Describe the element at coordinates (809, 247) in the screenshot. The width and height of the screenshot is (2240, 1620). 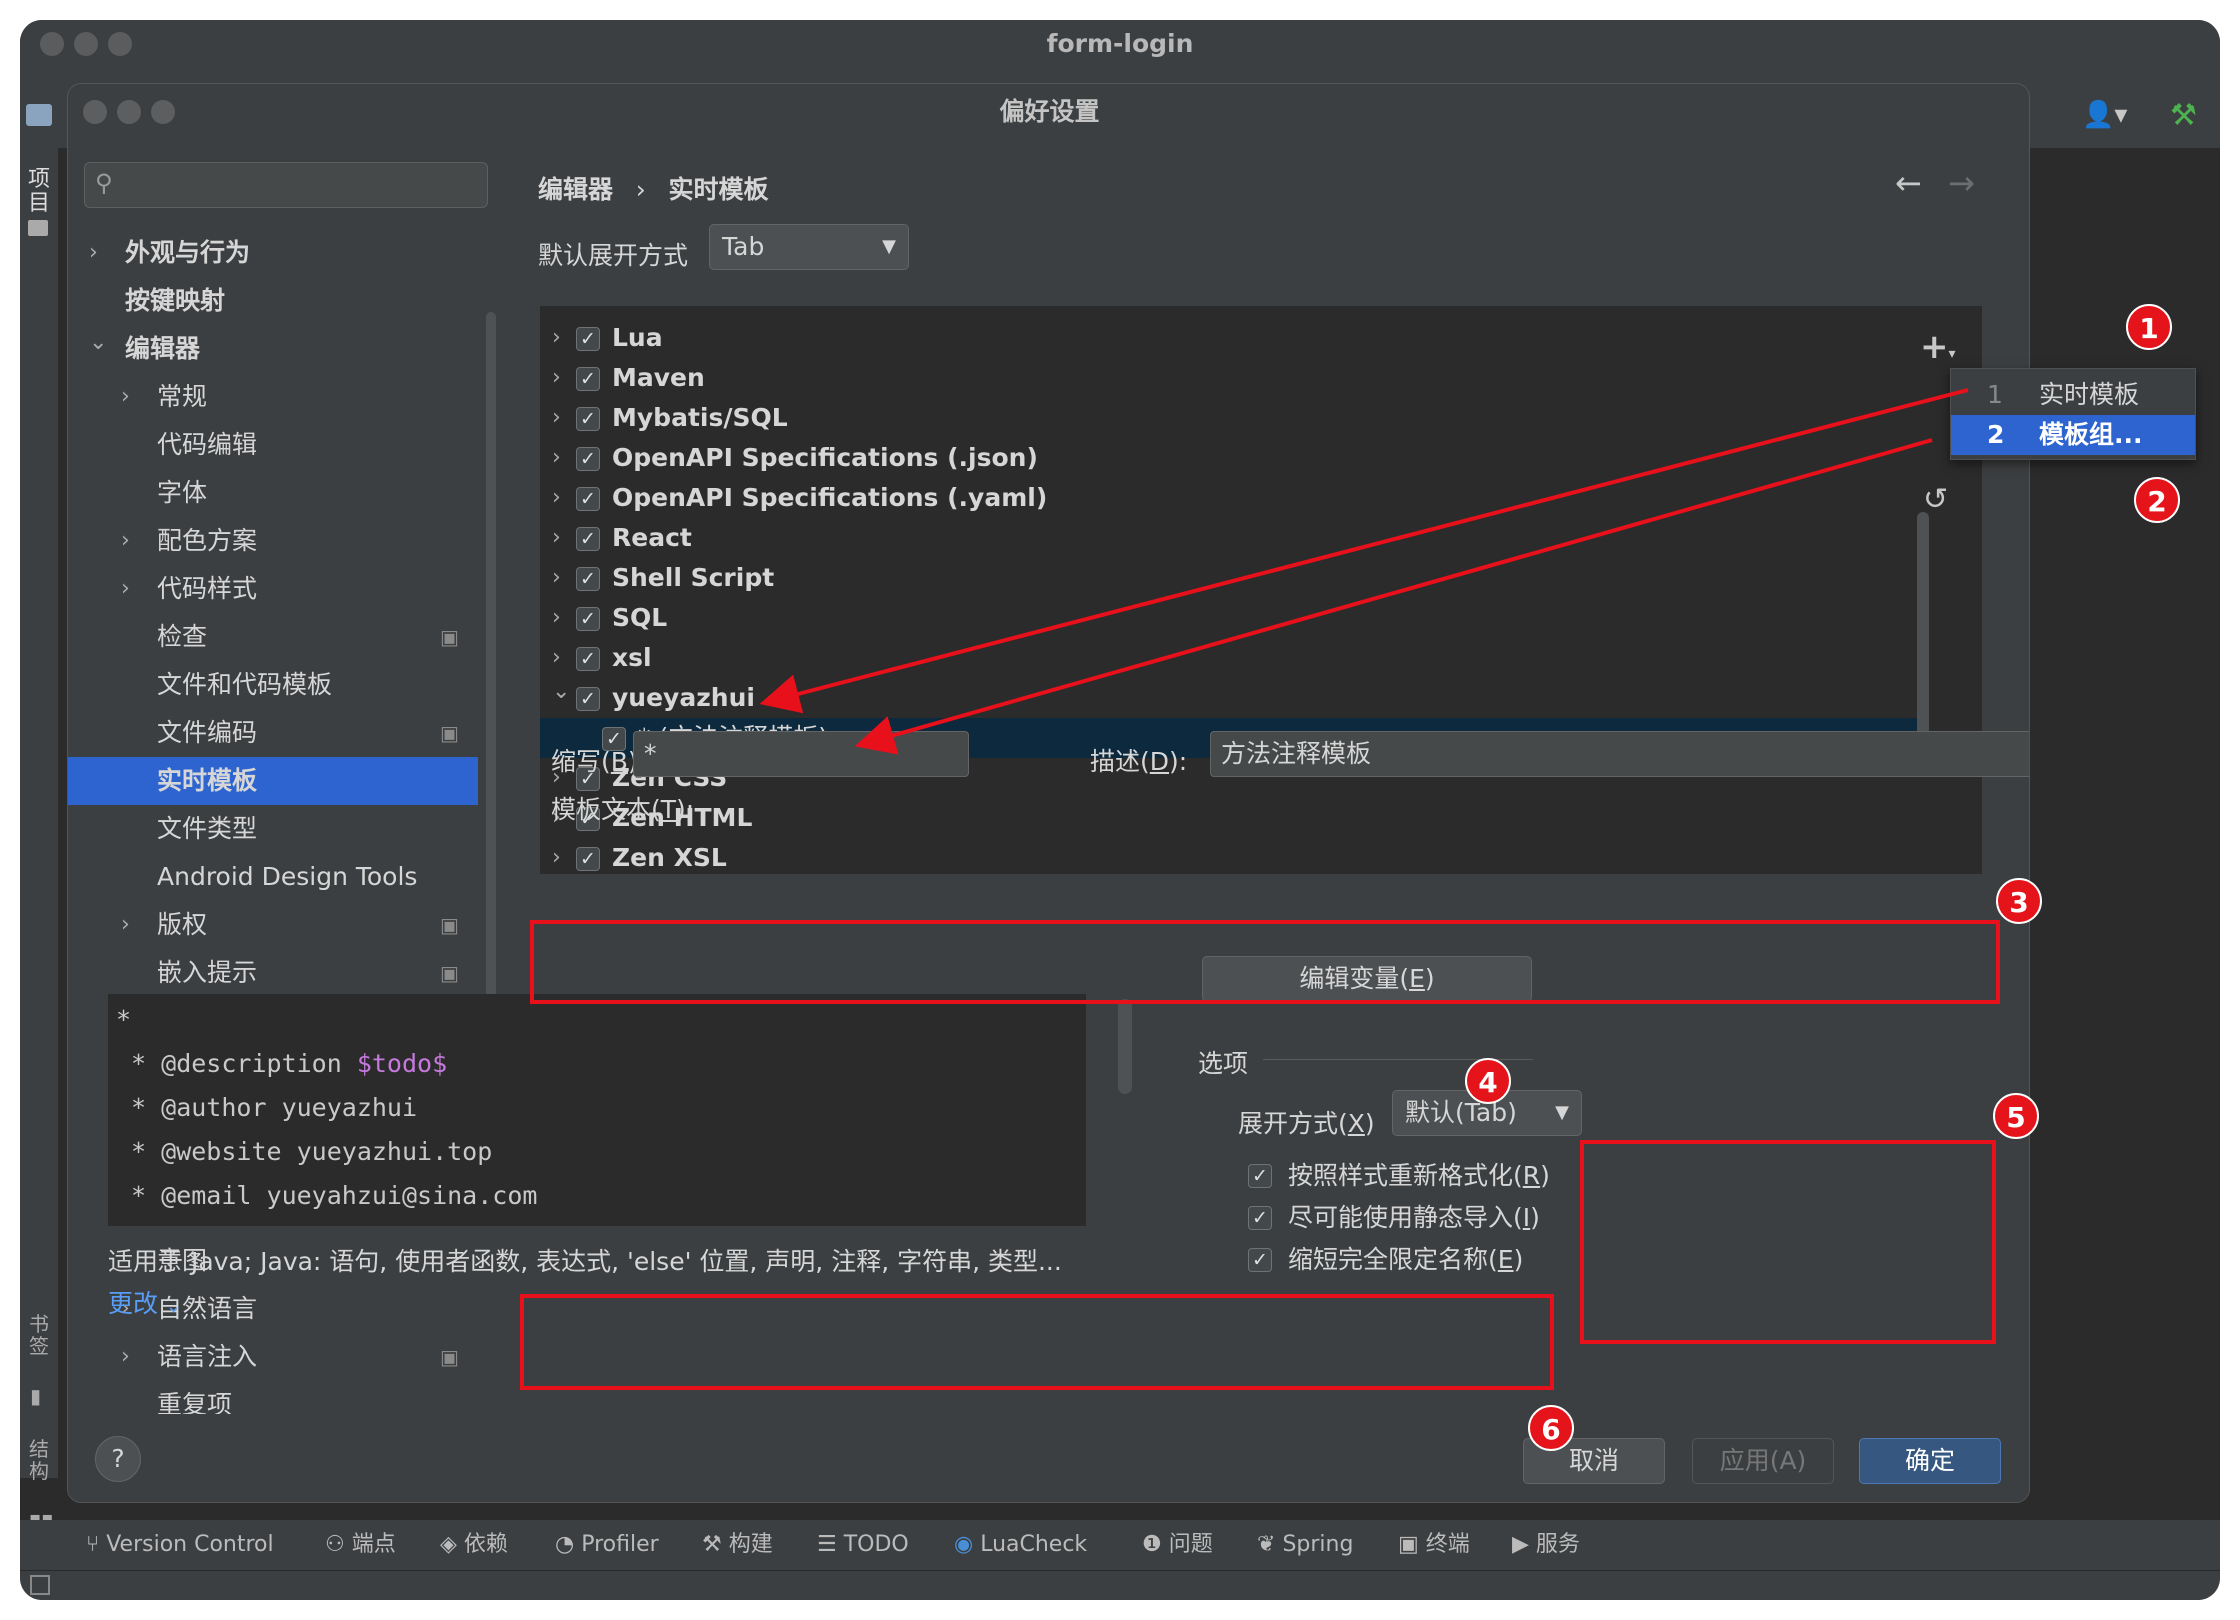
I see `default-expand-select: Tab ▼` at that location.